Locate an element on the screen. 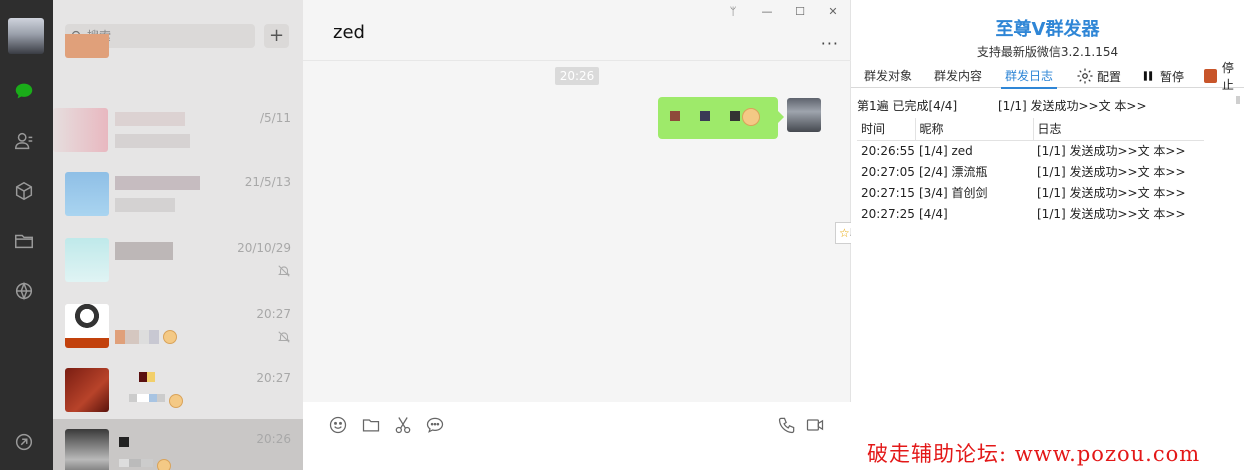  contacts-icon is located at coordinates (24, 141).